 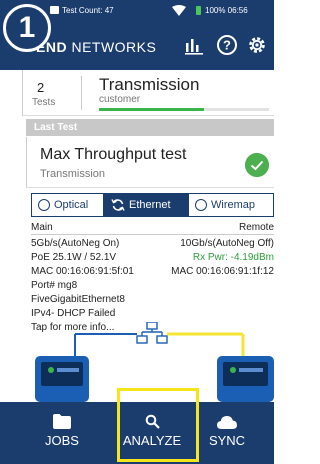 I want to click on details-header: Main Remote, so click(x=152, y=228).